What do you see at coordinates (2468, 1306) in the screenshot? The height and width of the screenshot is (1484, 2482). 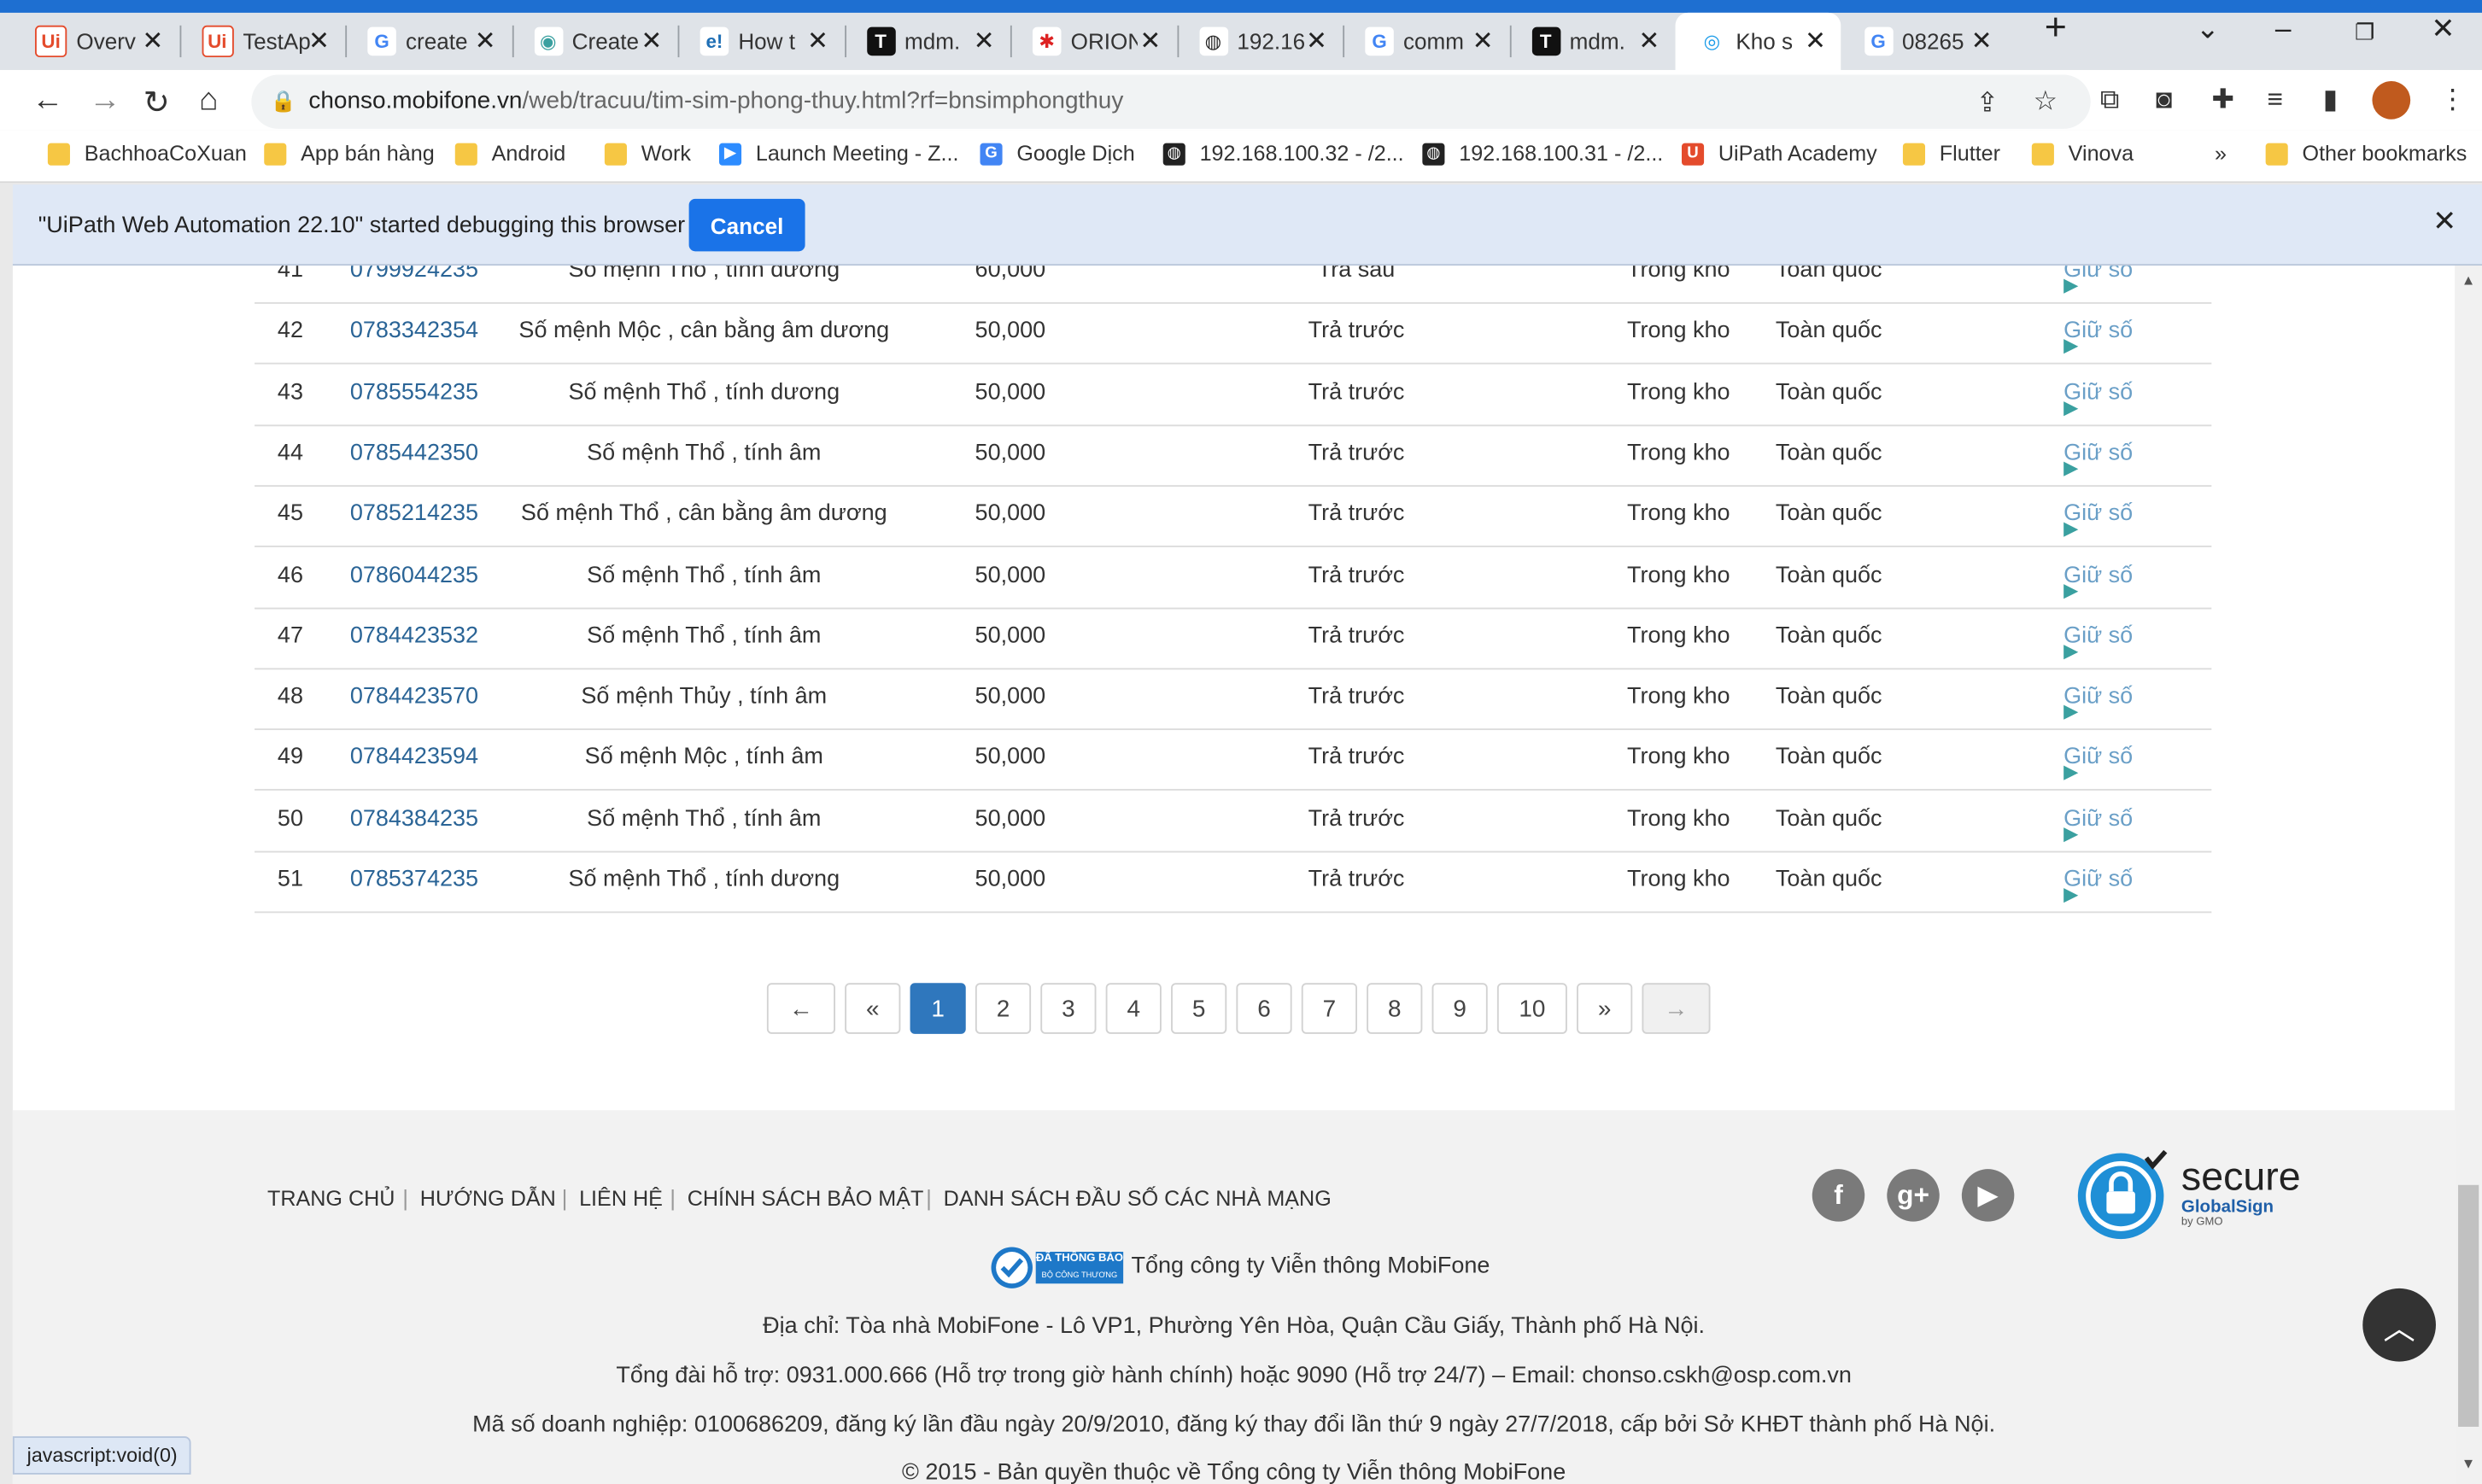 I see `scrollbar-thumb` at bounding box center [2468, 1306].